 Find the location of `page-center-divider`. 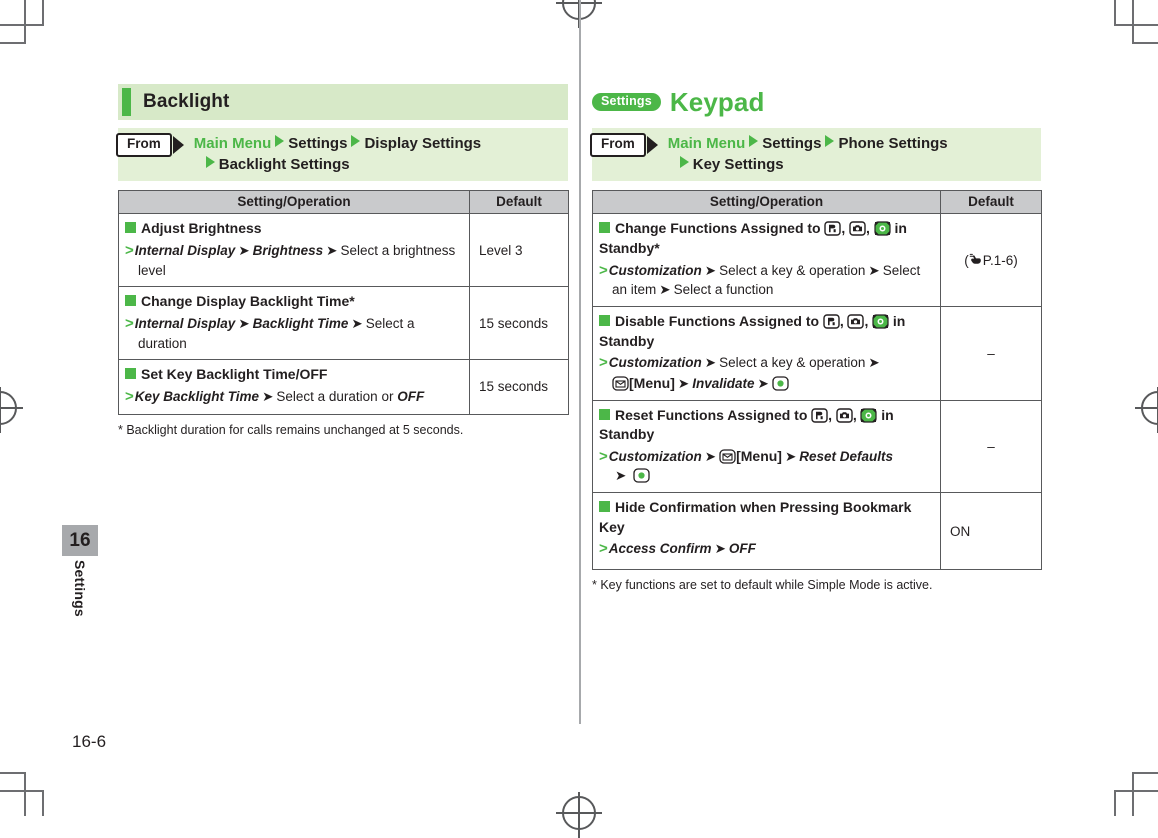

page-center-divider is located at coordinates (580, 362).